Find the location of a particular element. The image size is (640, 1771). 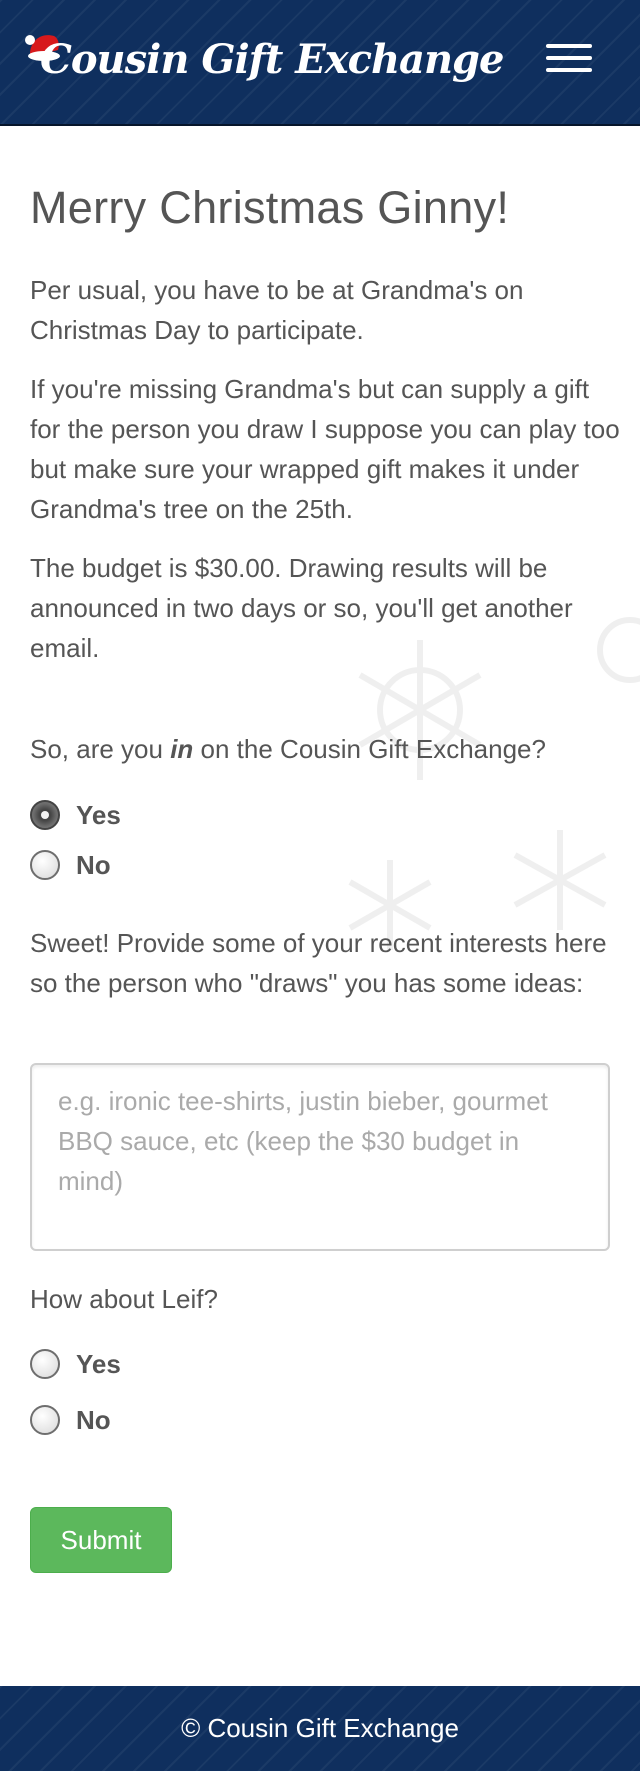

partner-no-option: No is located at coordinates (70, 1420).